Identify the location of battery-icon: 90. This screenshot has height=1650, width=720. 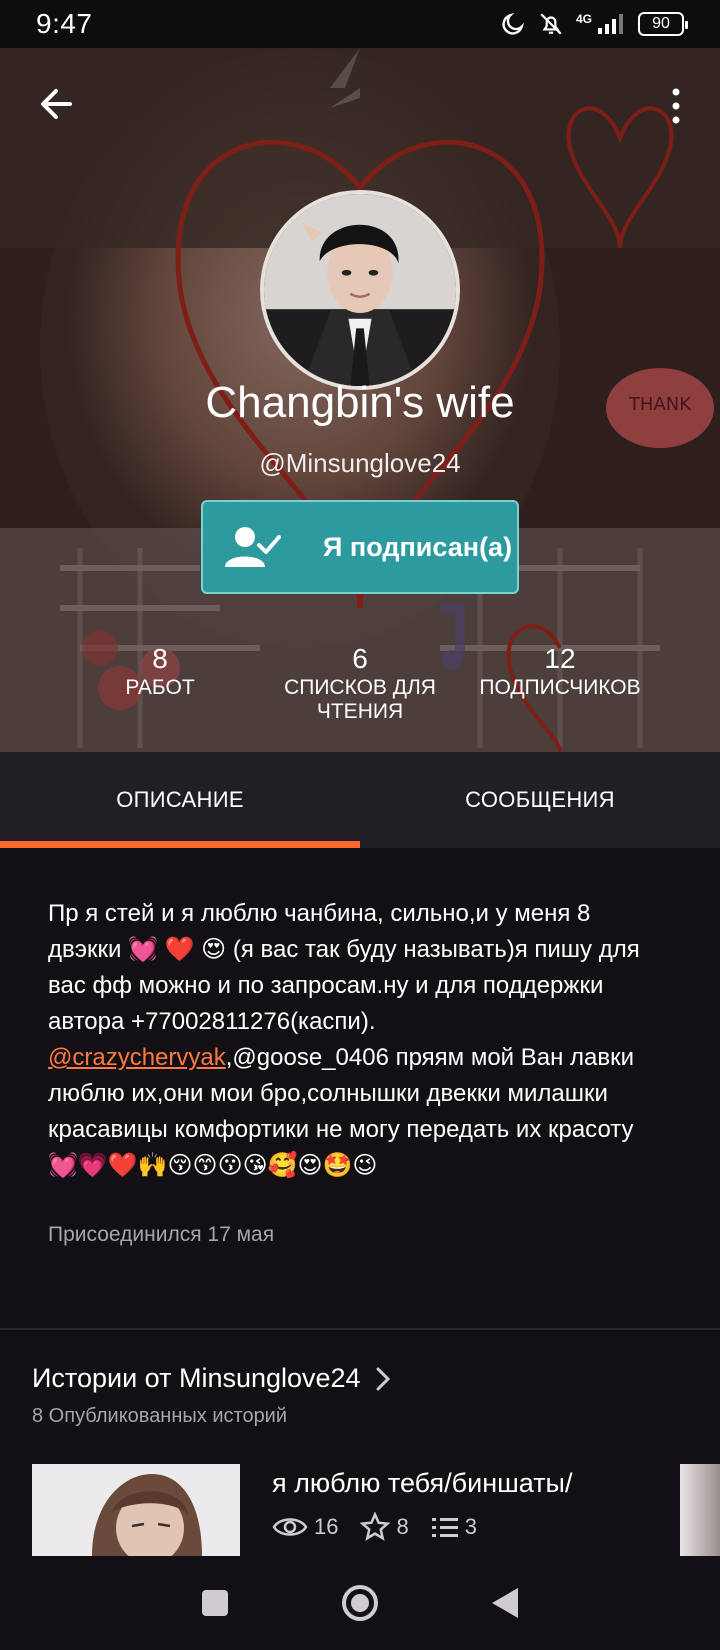
(663, 24).